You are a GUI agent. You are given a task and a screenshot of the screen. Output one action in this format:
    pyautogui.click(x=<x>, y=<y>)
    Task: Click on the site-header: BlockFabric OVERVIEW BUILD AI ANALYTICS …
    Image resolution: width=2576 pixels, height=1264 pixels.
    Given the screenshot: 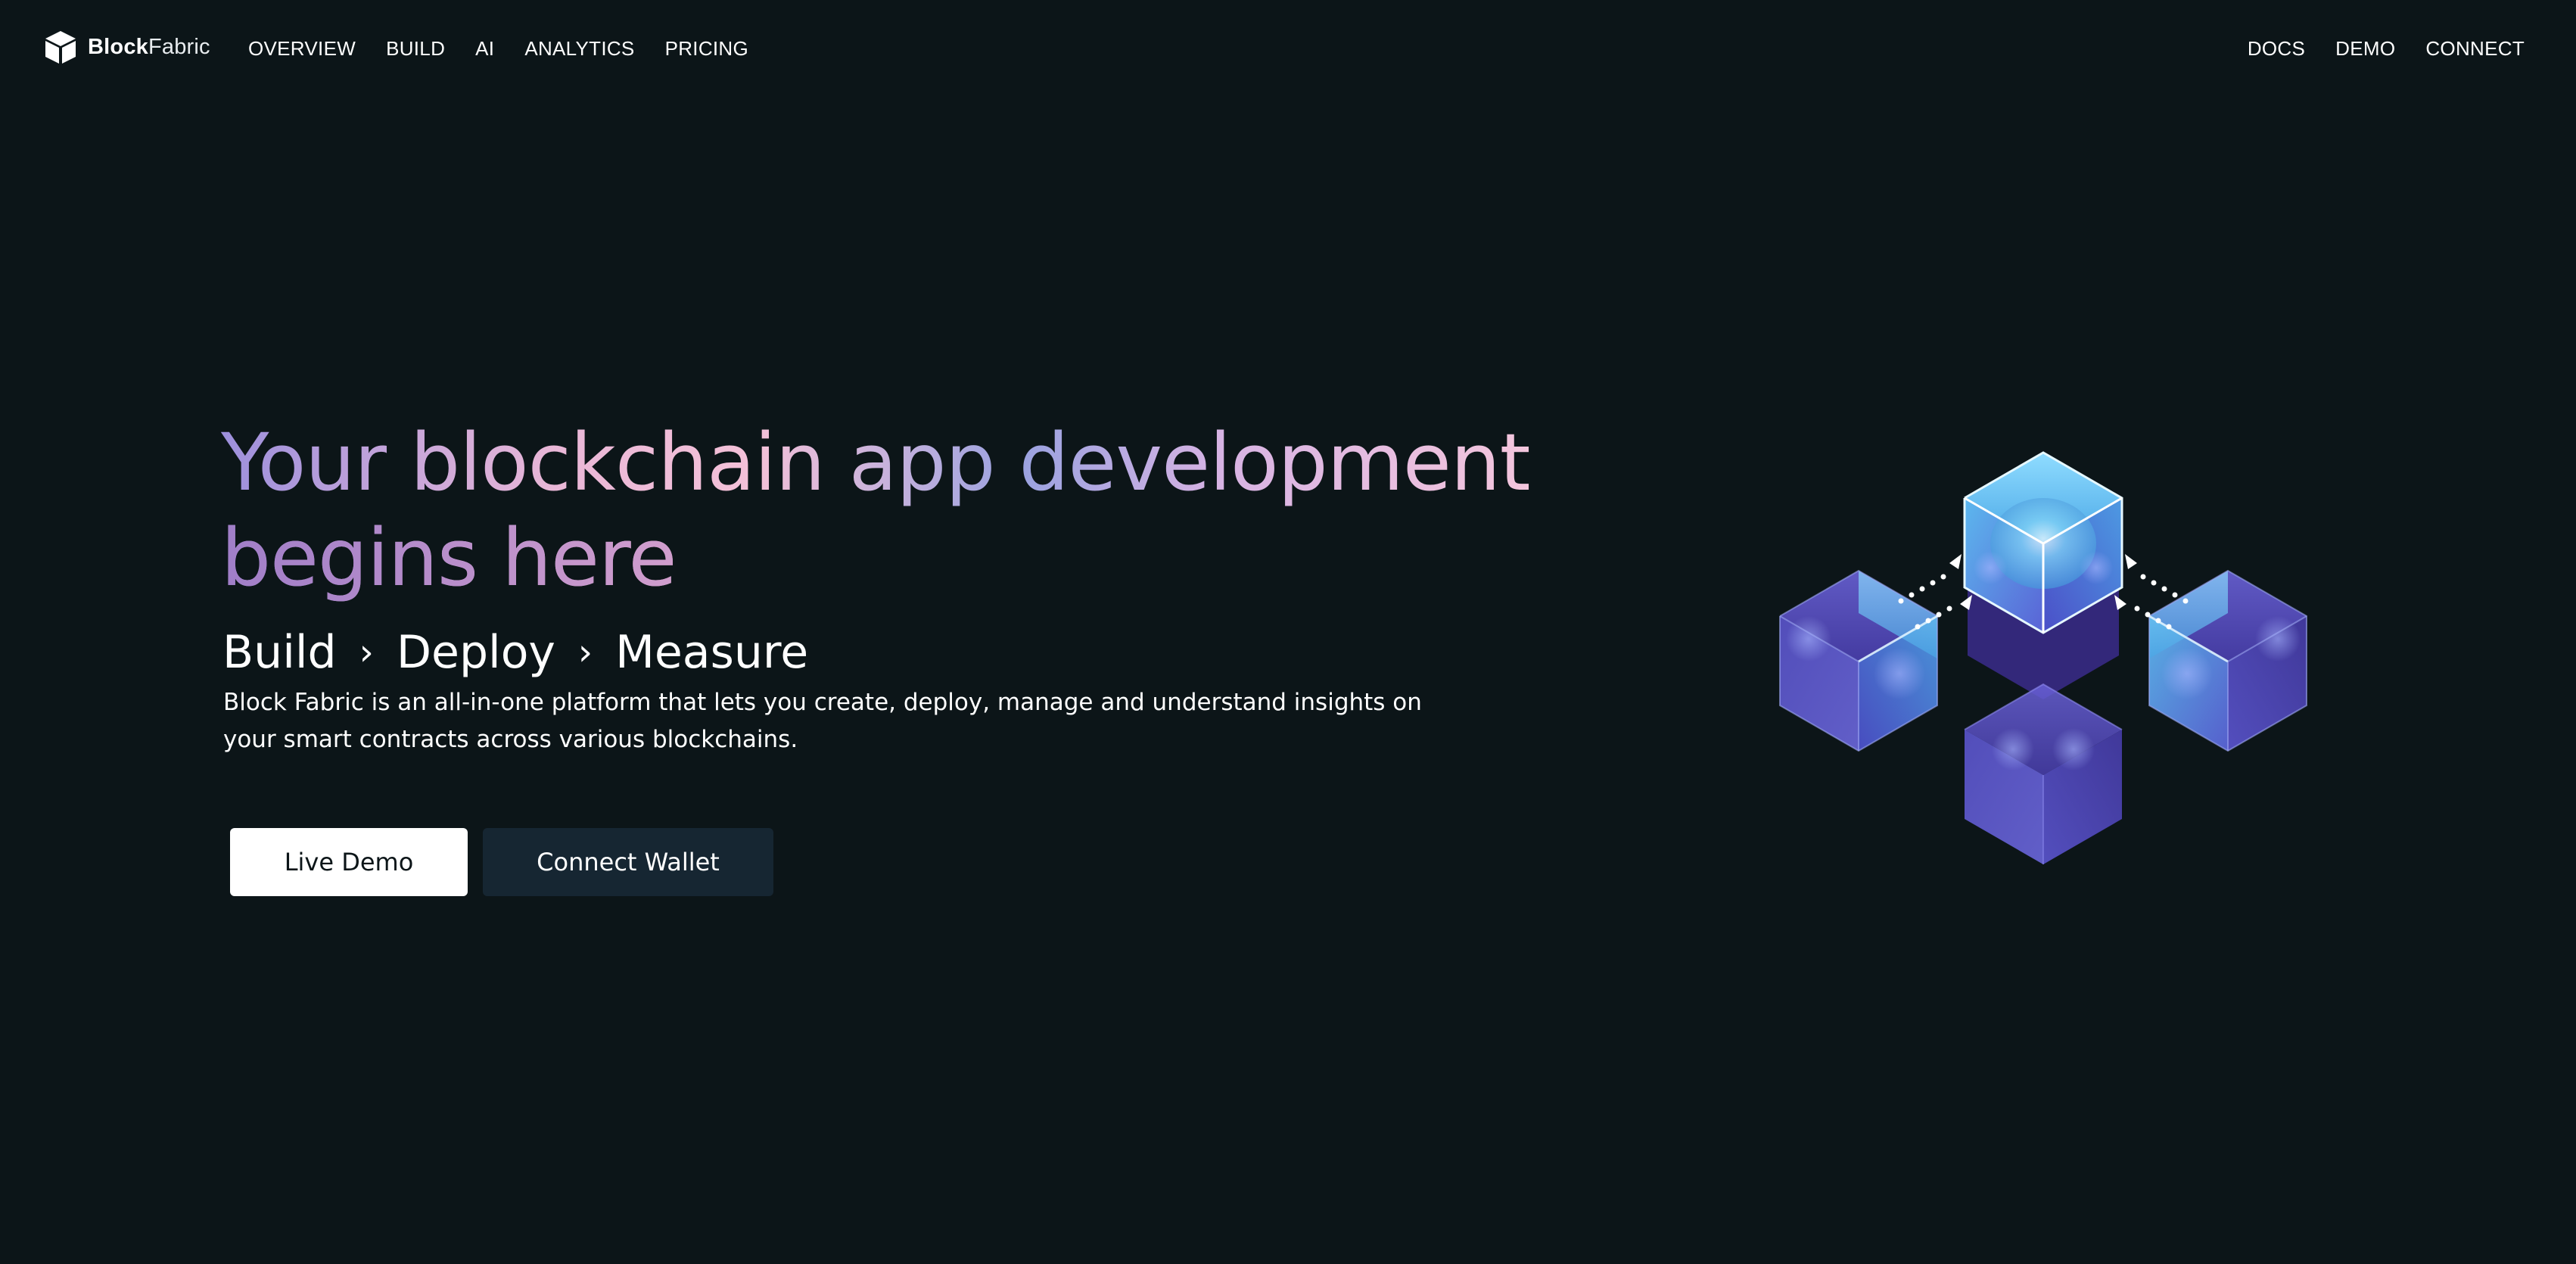 What is the action you would take?
    pyautogui.click(x=1288, y=48)
    